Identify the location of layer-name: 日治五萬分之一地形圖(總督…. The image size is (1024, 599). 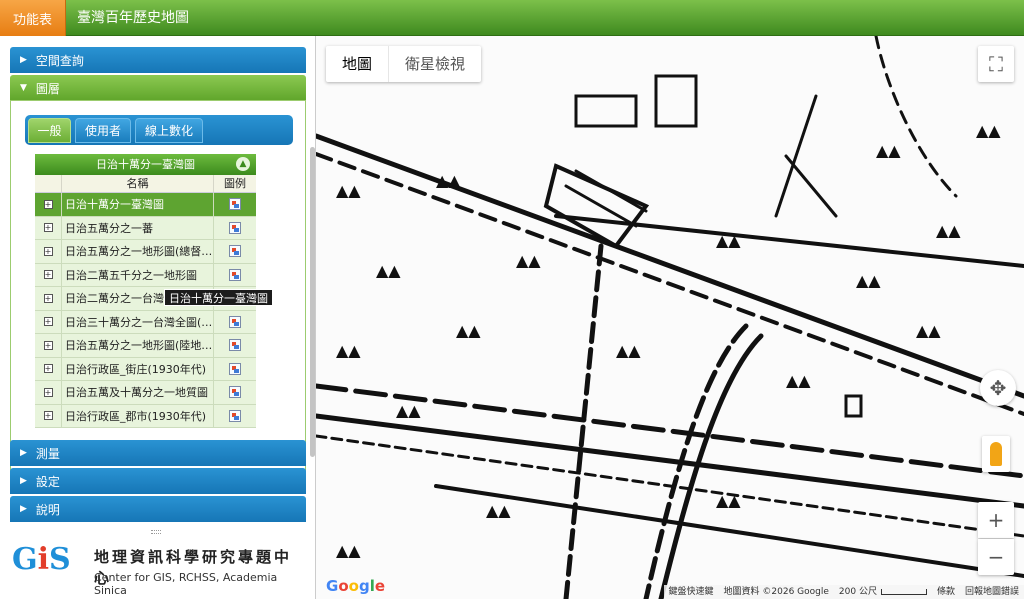
(138, 251).